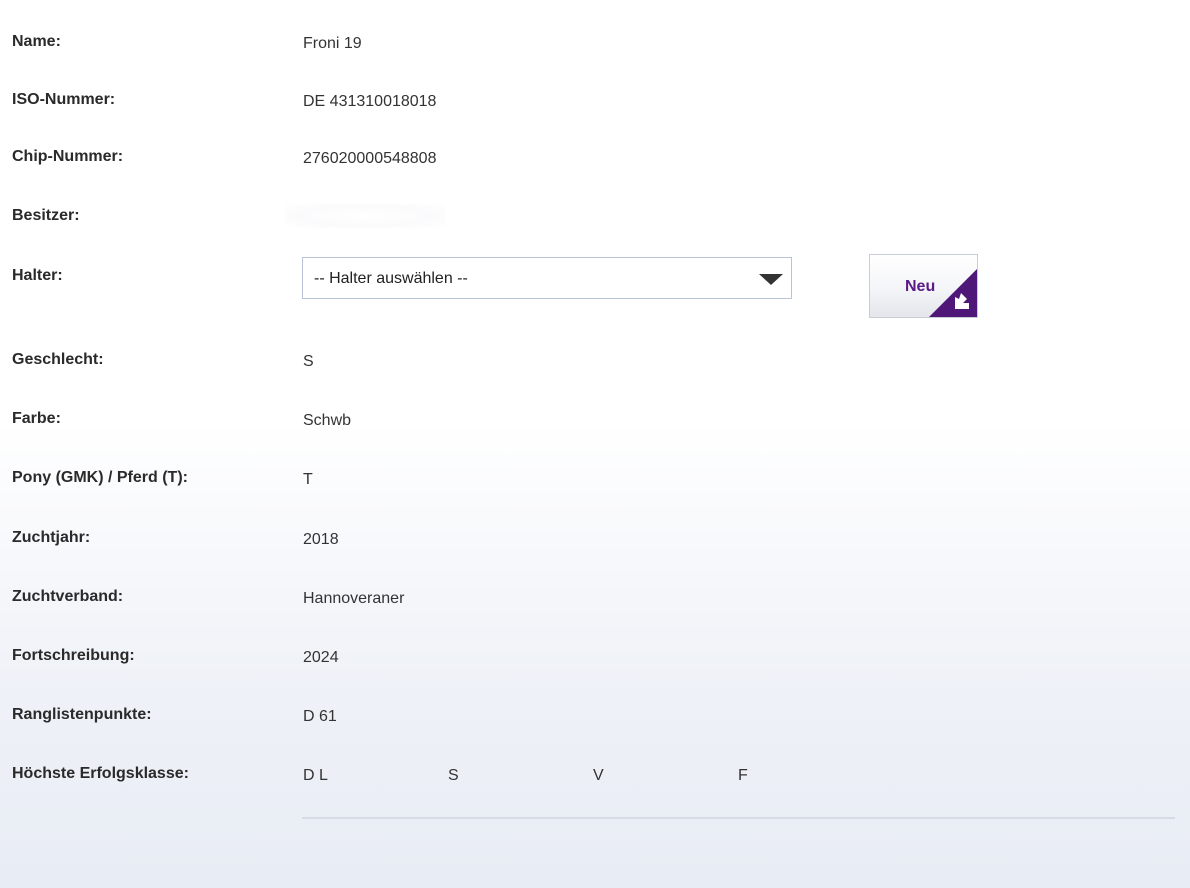  Describe the element at coordinates (595, 162) in the screenshot. I see `field-row-chip: Chip-Nummer: 276020000548808` at that location.